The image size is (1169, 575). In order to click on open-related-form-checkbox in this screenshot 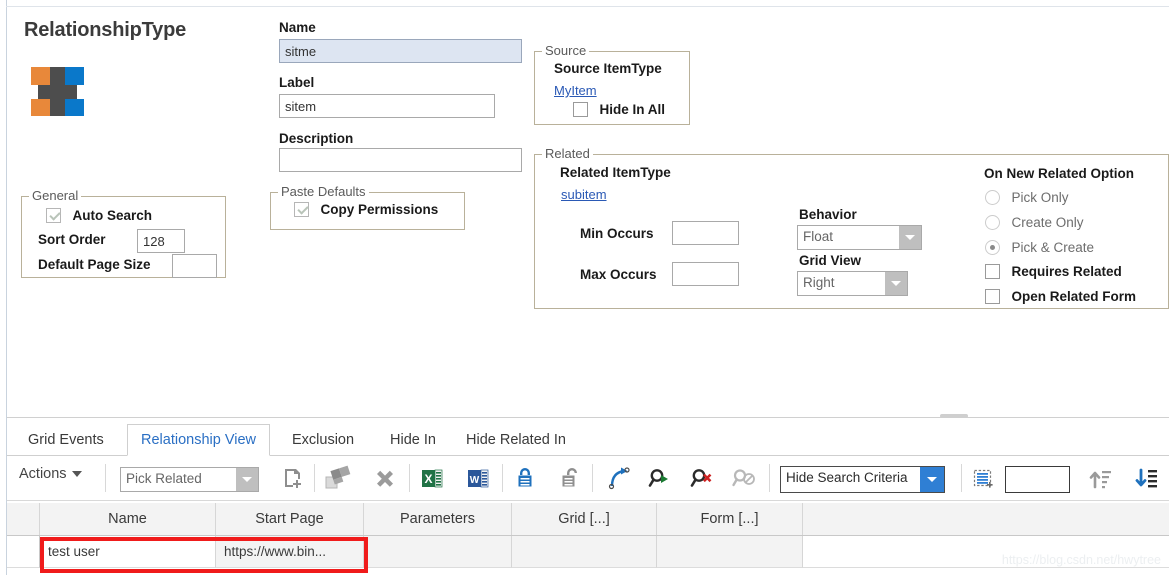, I will do `click(992, 297)`.